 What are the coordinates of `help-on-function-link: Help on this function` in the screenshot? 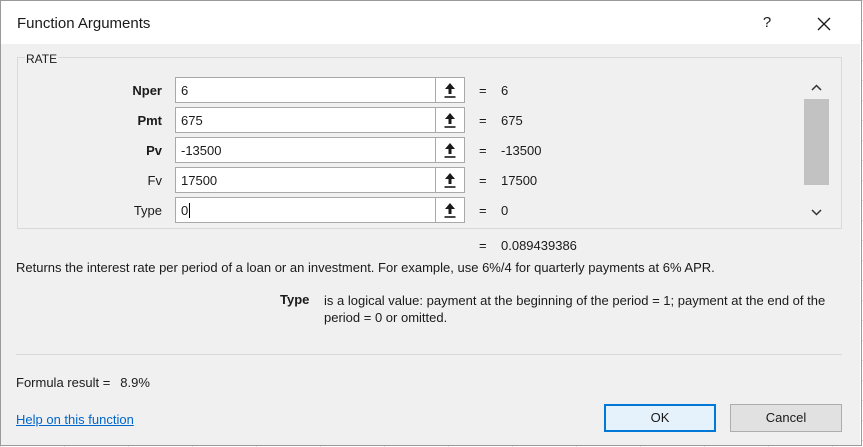 It's located at (75, 419).